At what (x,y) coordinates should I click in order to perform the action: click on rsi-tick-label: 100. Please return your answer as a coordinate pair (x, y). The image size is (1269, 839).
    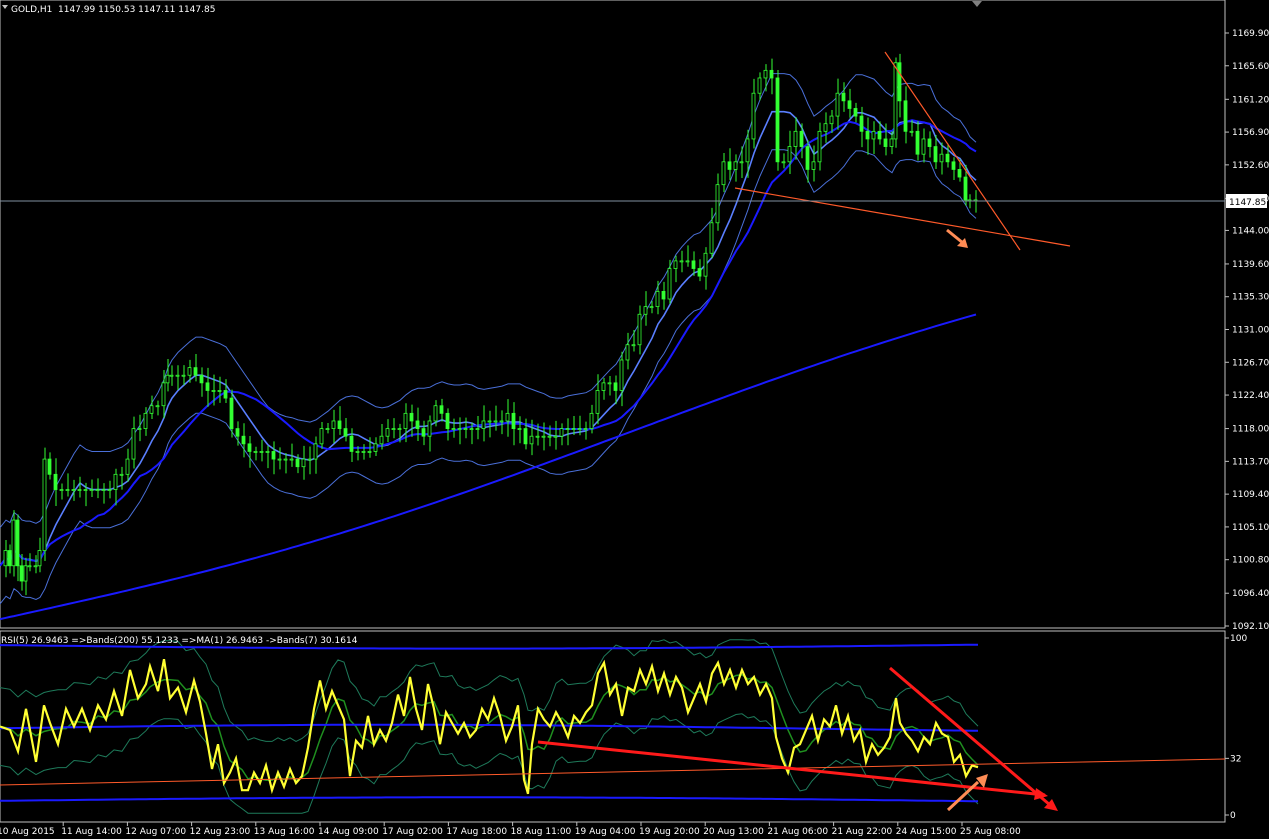
    Looking at the image, I should click on (1238, 639).